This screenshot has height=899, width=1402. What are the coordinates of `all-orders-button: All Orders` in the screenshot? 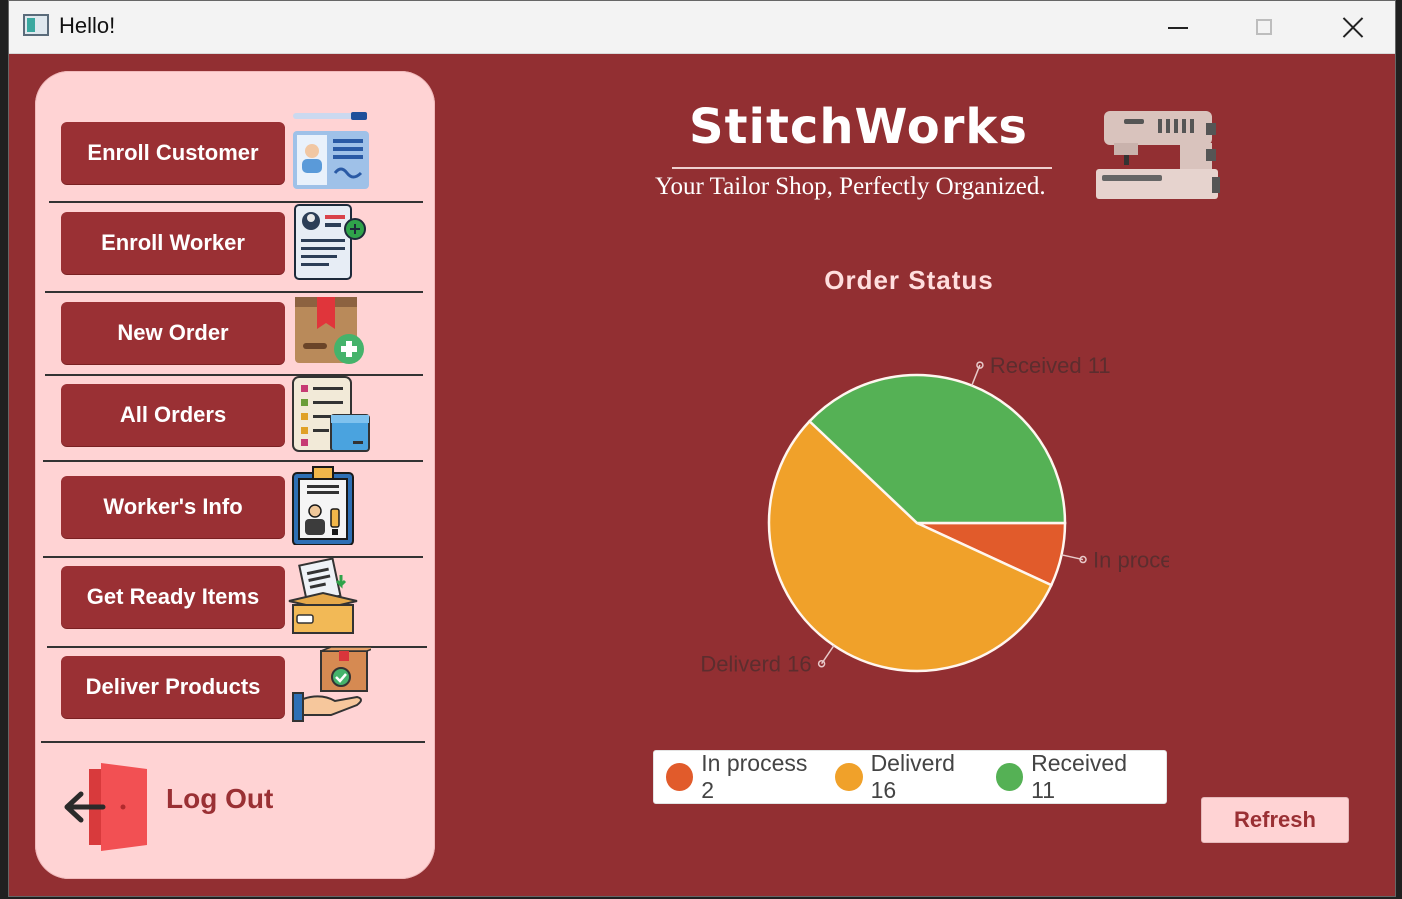 It's located at (173, 415).